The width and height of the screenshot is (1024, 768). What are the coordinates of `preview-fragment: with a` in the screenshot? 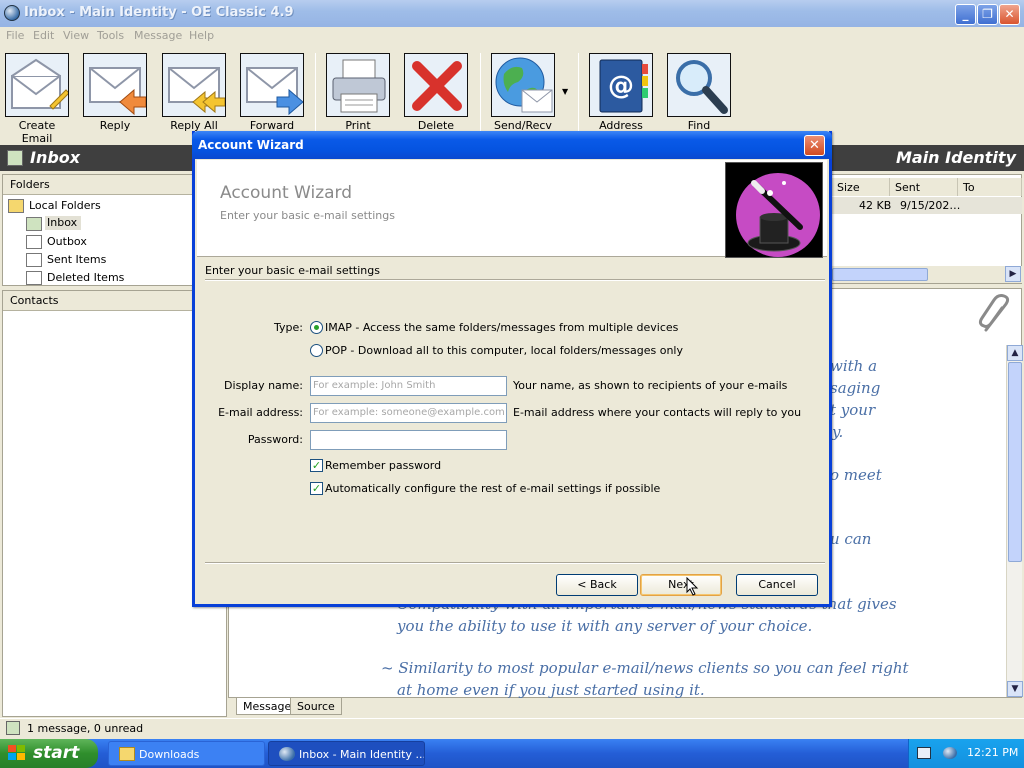 It's located at (854, 366).